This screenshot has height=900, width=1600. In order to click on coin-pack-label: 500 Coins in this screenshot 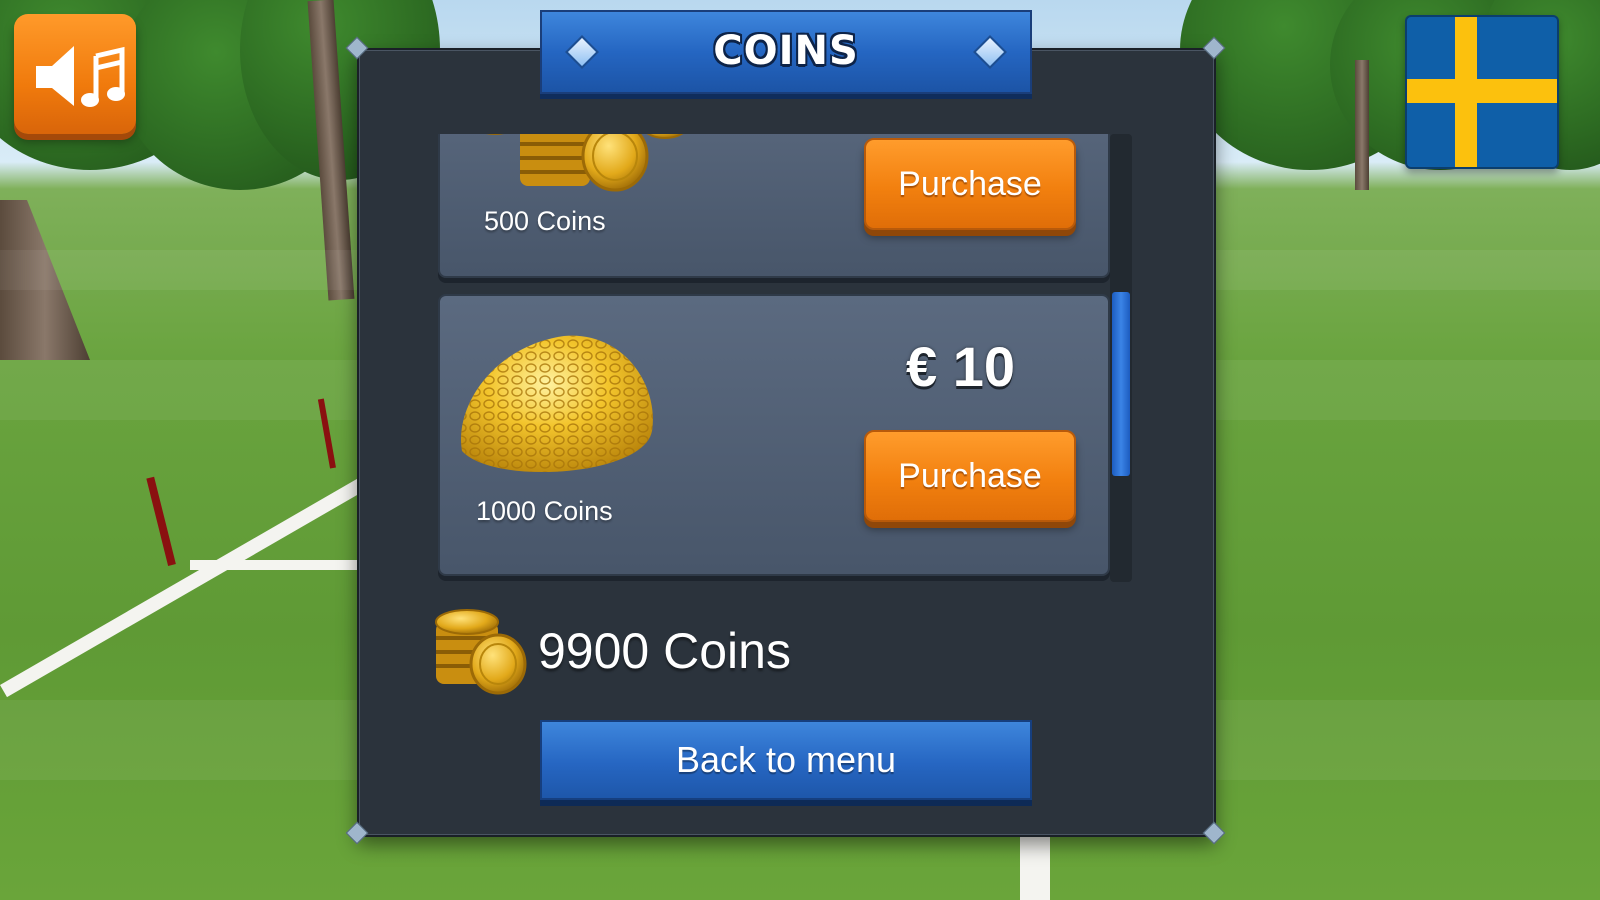, I will do `click(545, 221)`.